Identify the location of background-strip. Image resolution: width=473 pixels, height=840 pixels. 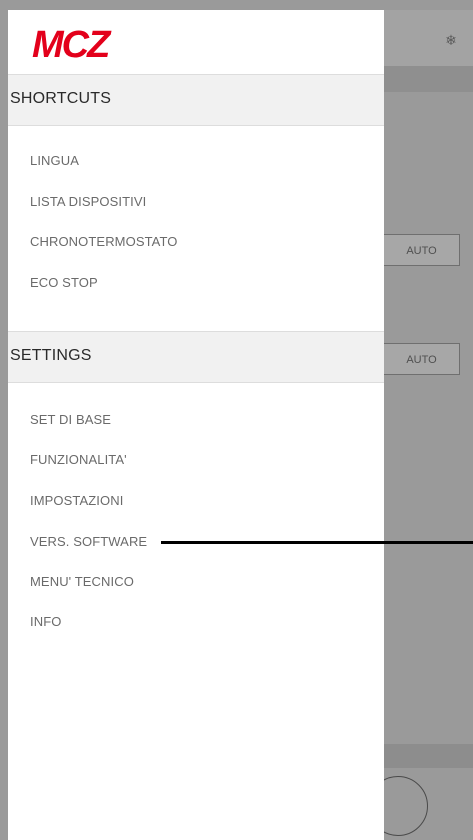
(428, 79).